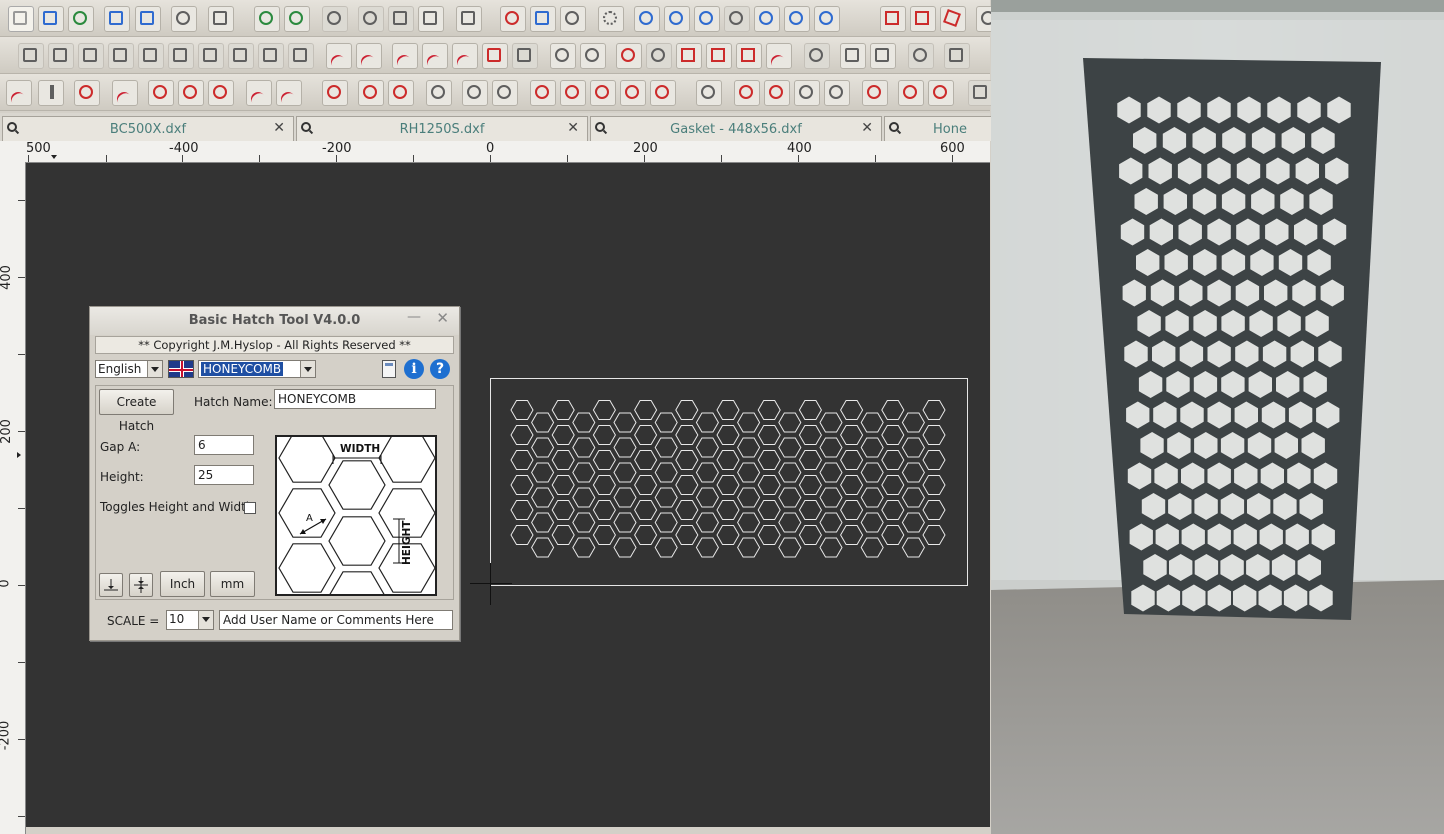 The height and width of the screenshot is (834, 1444). Describe the element at coordinates (151, 56) in the screenshot. I see `snap-perp-icon` at that location.